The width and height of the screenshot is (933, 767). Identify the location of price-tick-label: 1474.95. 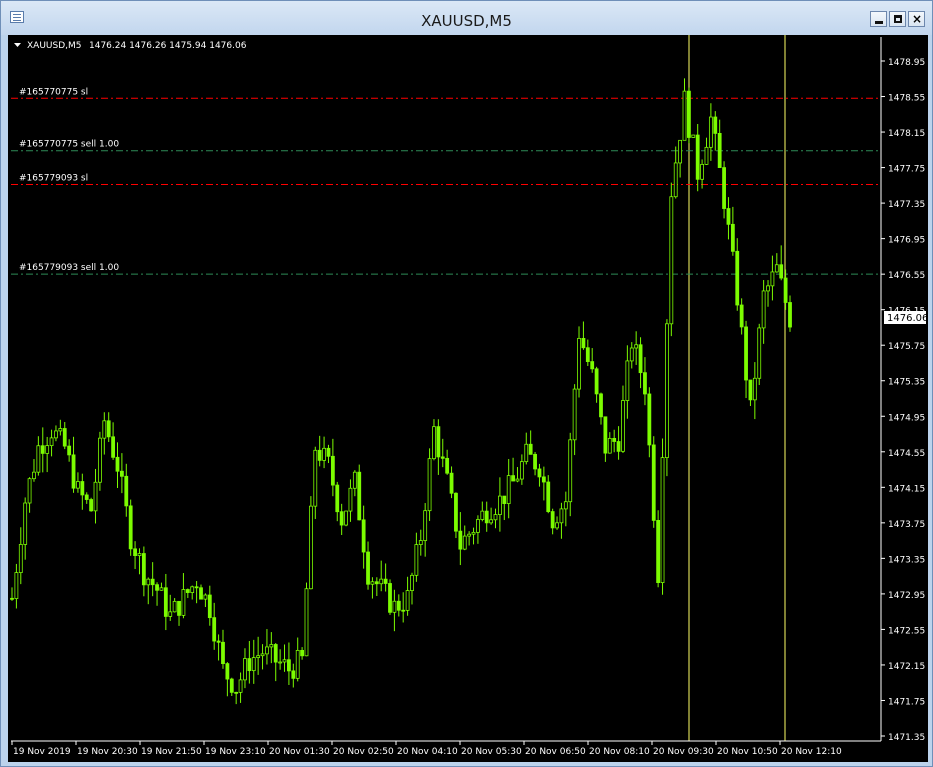
(906, 418).